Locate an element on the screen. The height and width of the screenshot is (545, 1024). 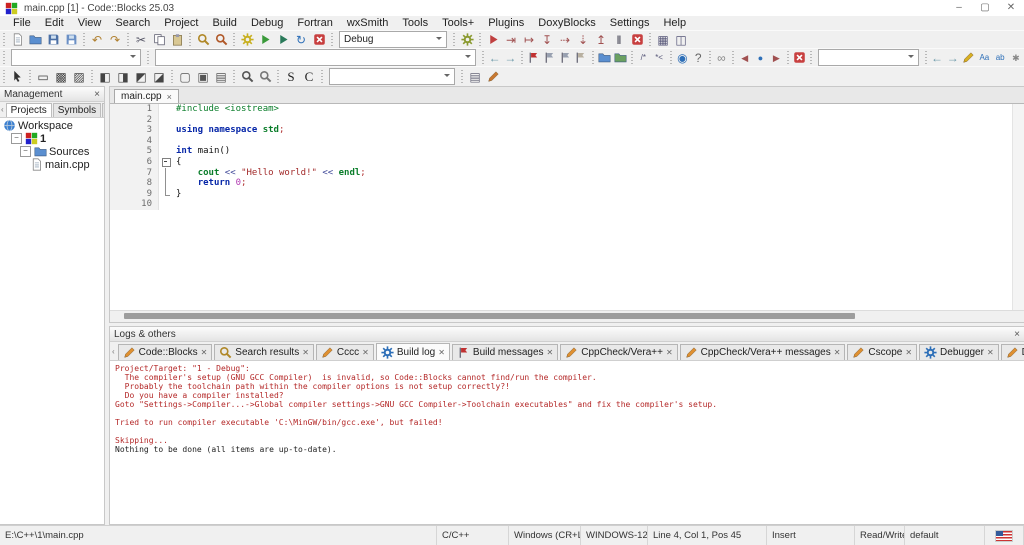
log-tab-cppcheck-vera-messages: CppCheck/Vera++ messages ✕ is located at coordinates (762, 352).